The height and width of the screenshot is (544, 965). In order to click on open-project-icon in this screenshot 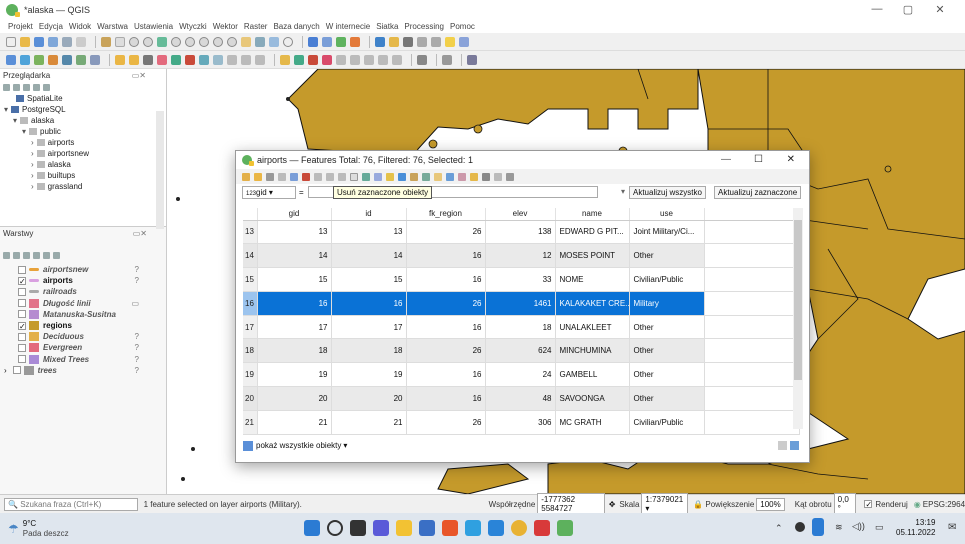, I will do `click(25, 41)`.